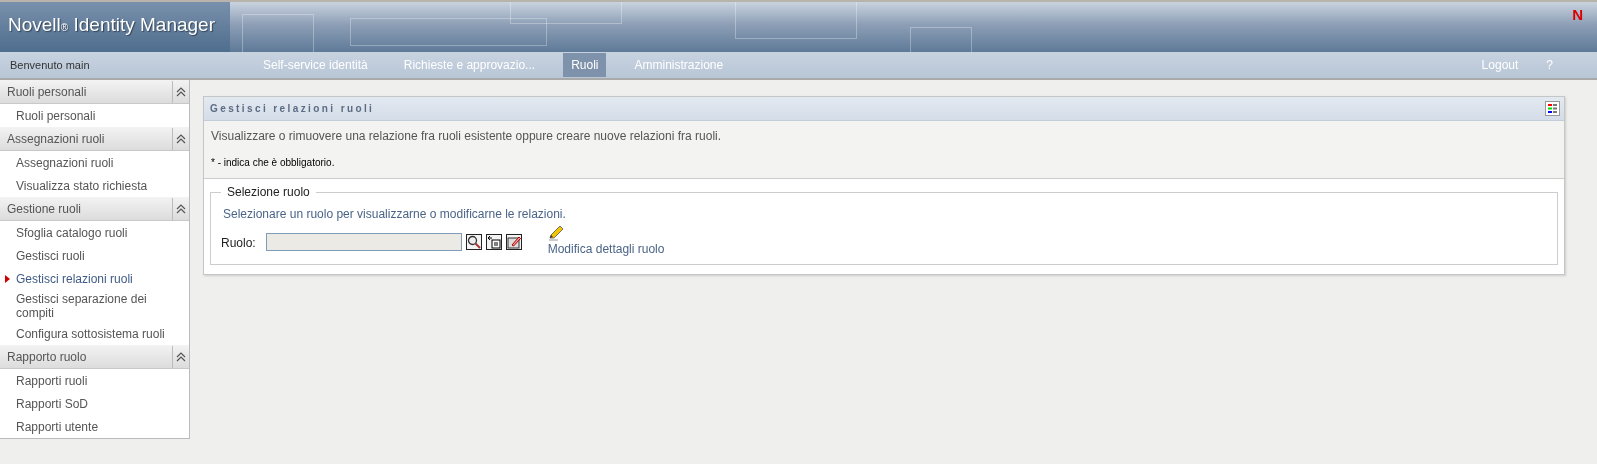 Image resolution: width=1597 pixels, height=464 pixels. Describe the element at coordinates (1552, 108) in the screenshot. I see `legend-icon` at that location.